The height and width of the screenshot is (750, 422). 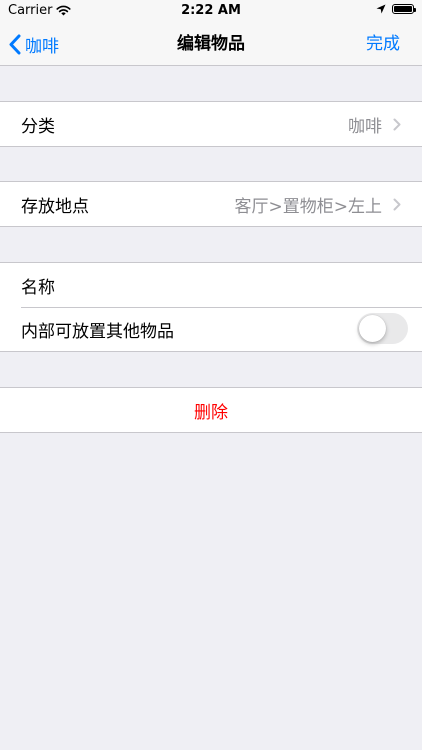 I want to click on page-title: 编辑物品, so click(x=211, y=44).